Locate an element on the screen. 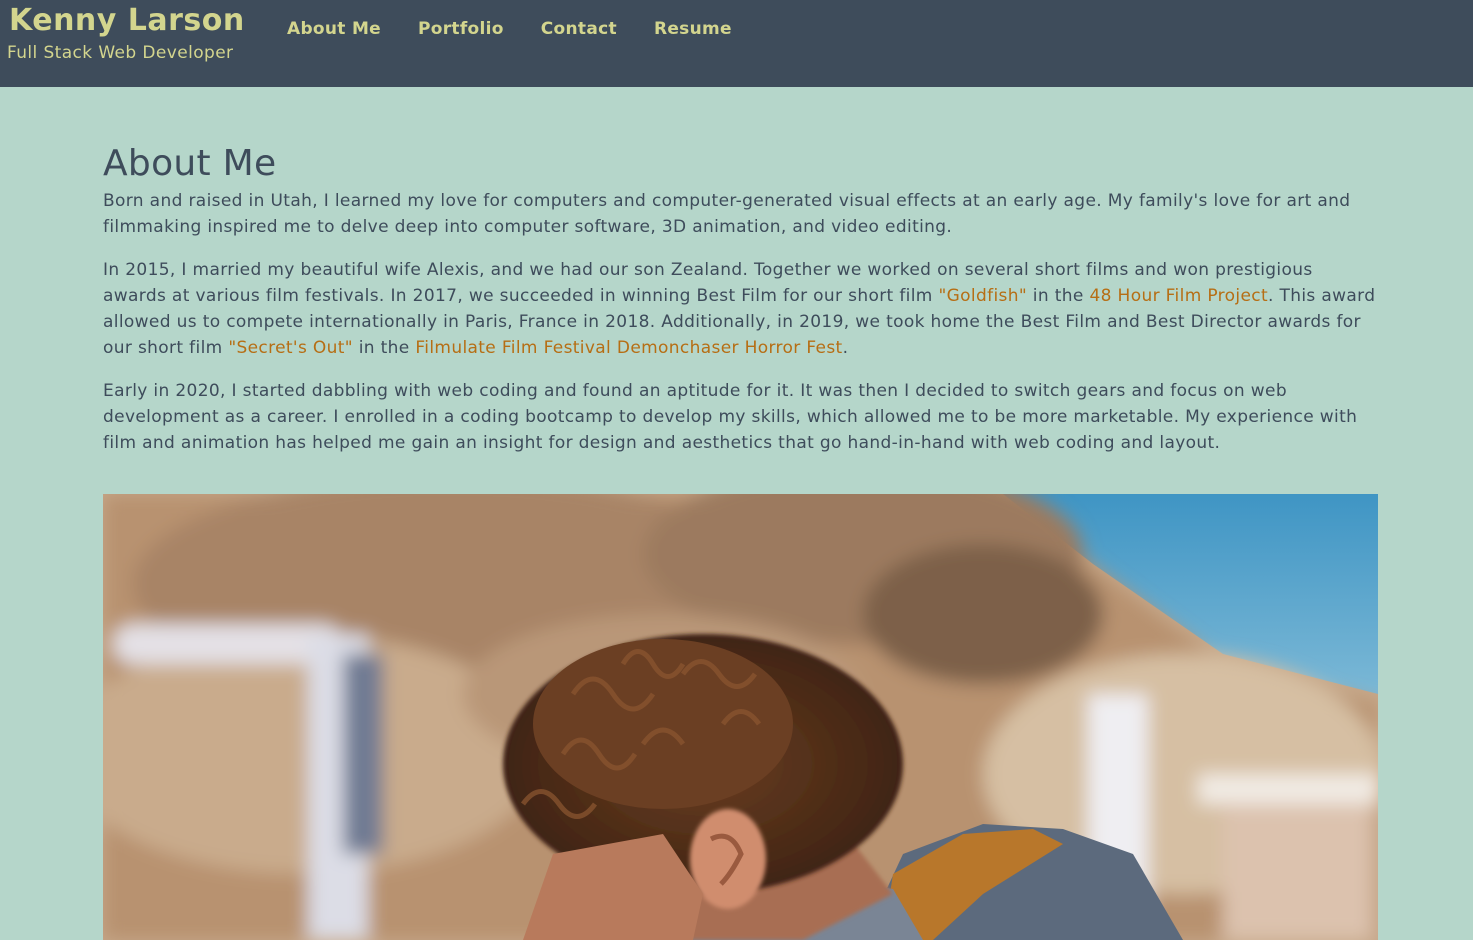 Image resolution: width=1473 pixels, height=940 pixels. bio-text: . is located at coordinates (845, 348).